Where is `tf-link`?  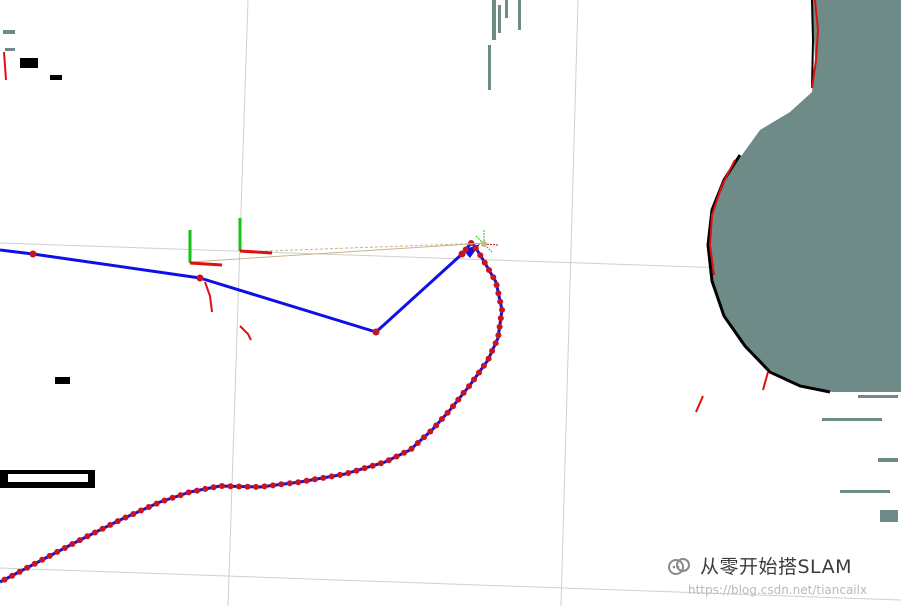
tf-link is located at coordinates (338, 252).